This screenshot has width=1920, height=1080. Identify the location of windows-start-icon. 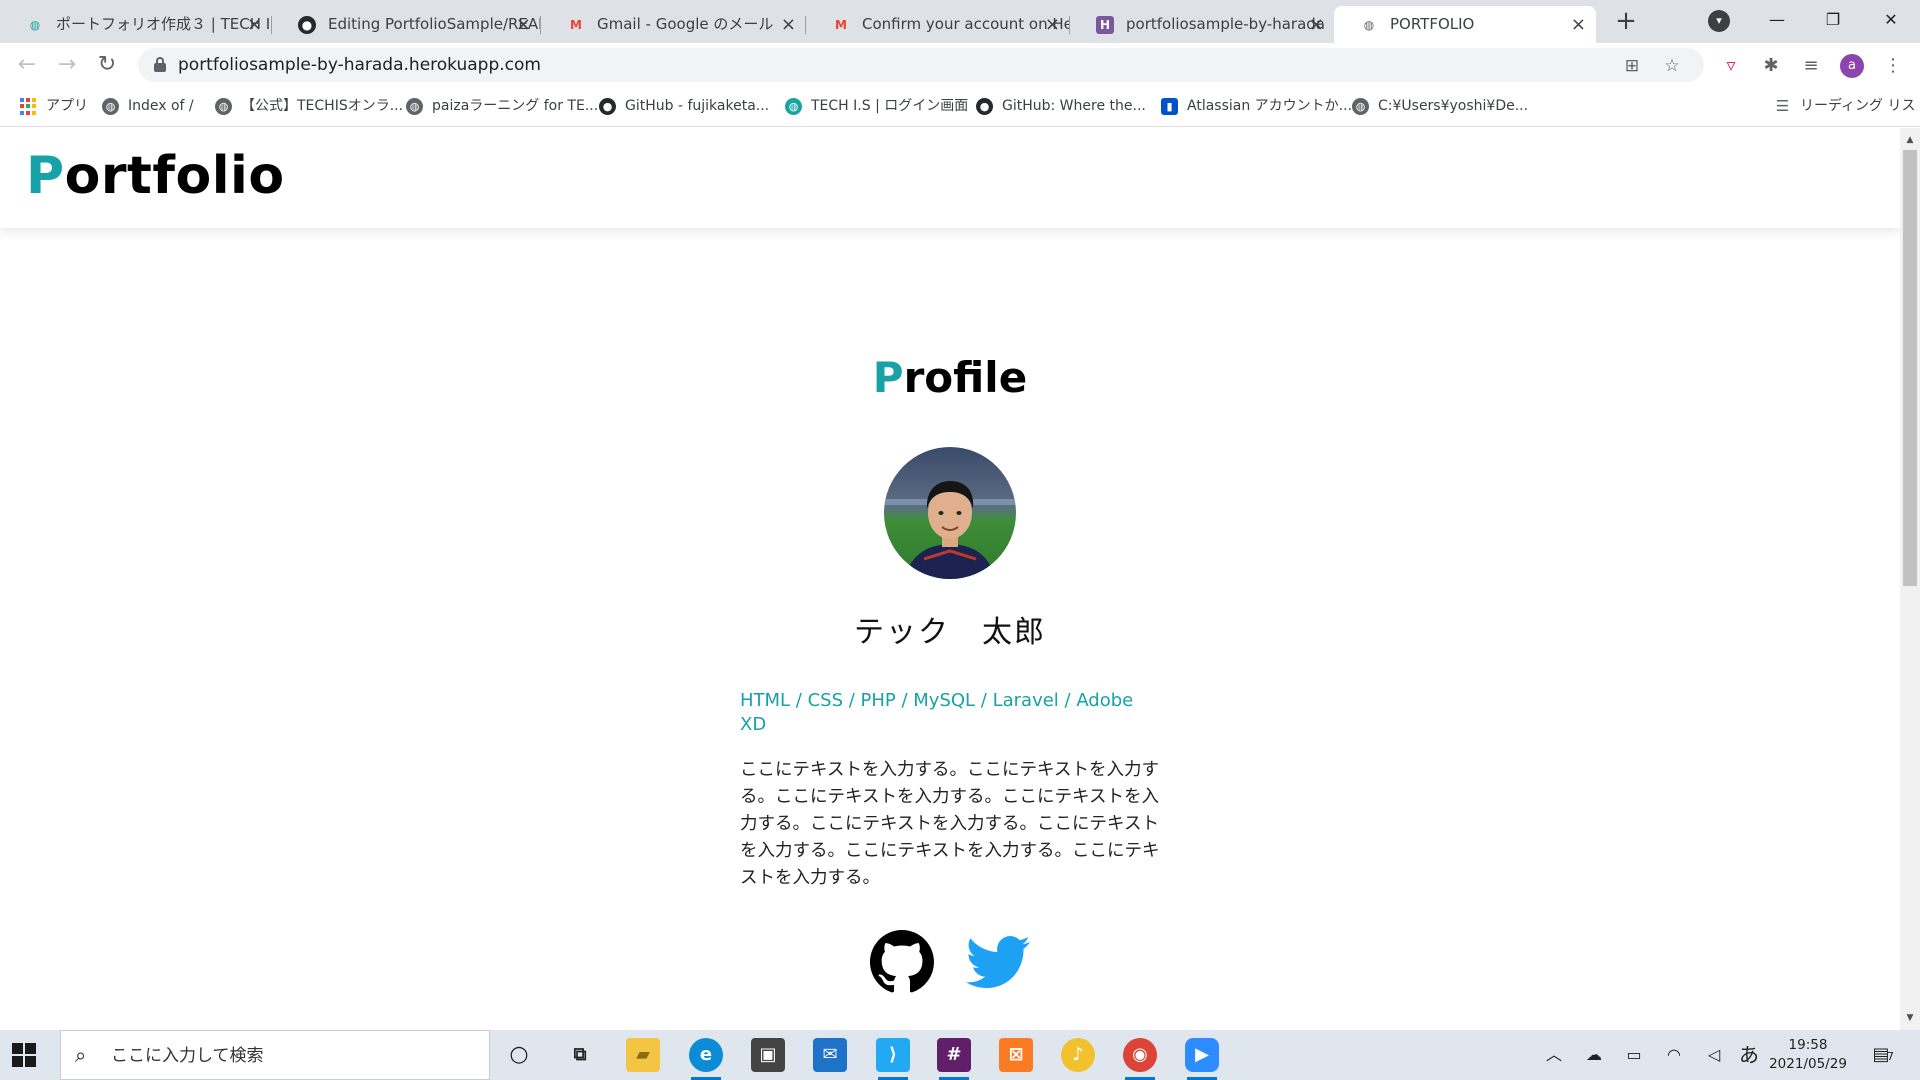
(24, 1055).